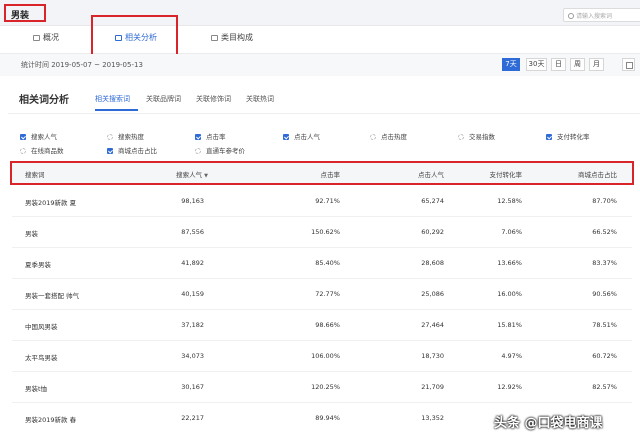 Image resolution: width=640 pixels, height=444 pixels. Describe the element at coordinates (604, 325) in the screenshot. I see `cell-mall-click-share: 78.51%` at that location.